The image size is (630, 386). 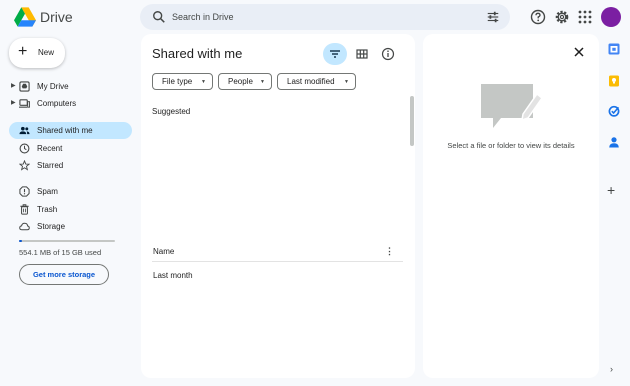 I want to click on page-title: Shared with me, so click(x=197, y=53).